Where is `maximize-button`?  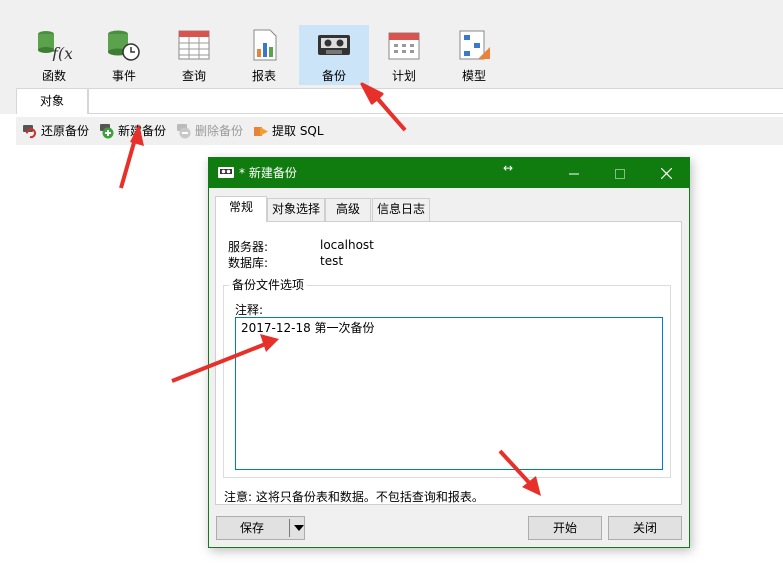
maximize-button is located at coordinates (620, 173).